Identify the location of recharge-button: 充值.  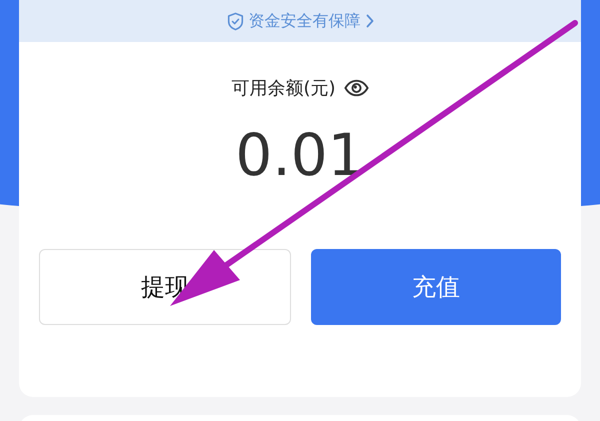
(436, 287).